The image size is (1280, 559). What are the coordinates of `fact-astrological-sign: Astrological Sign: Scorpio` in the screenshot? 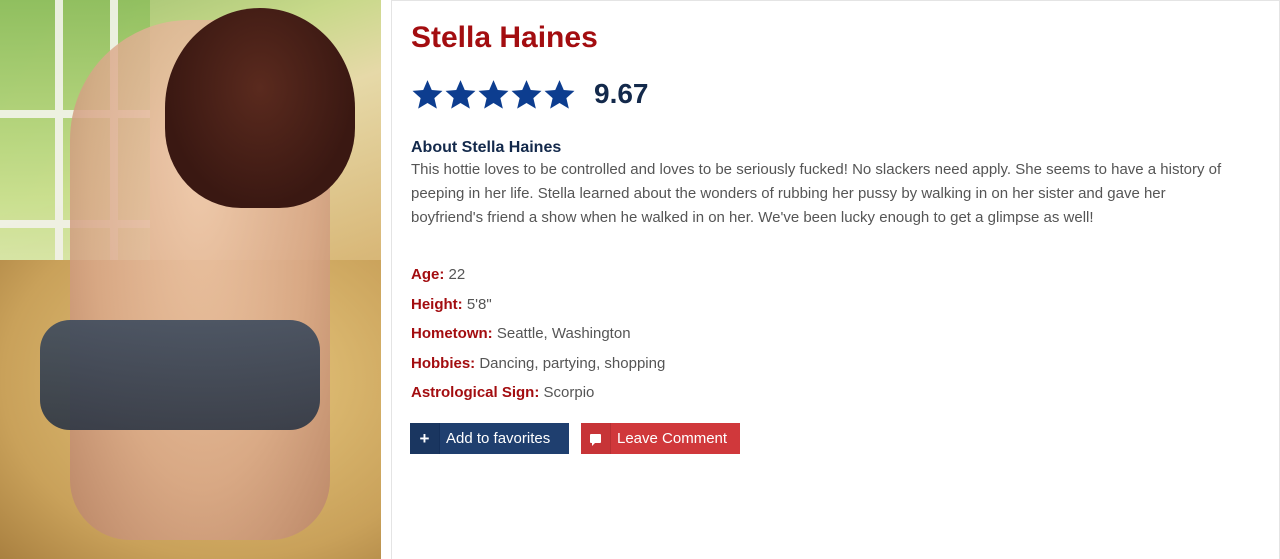 It's located at (831, 393).